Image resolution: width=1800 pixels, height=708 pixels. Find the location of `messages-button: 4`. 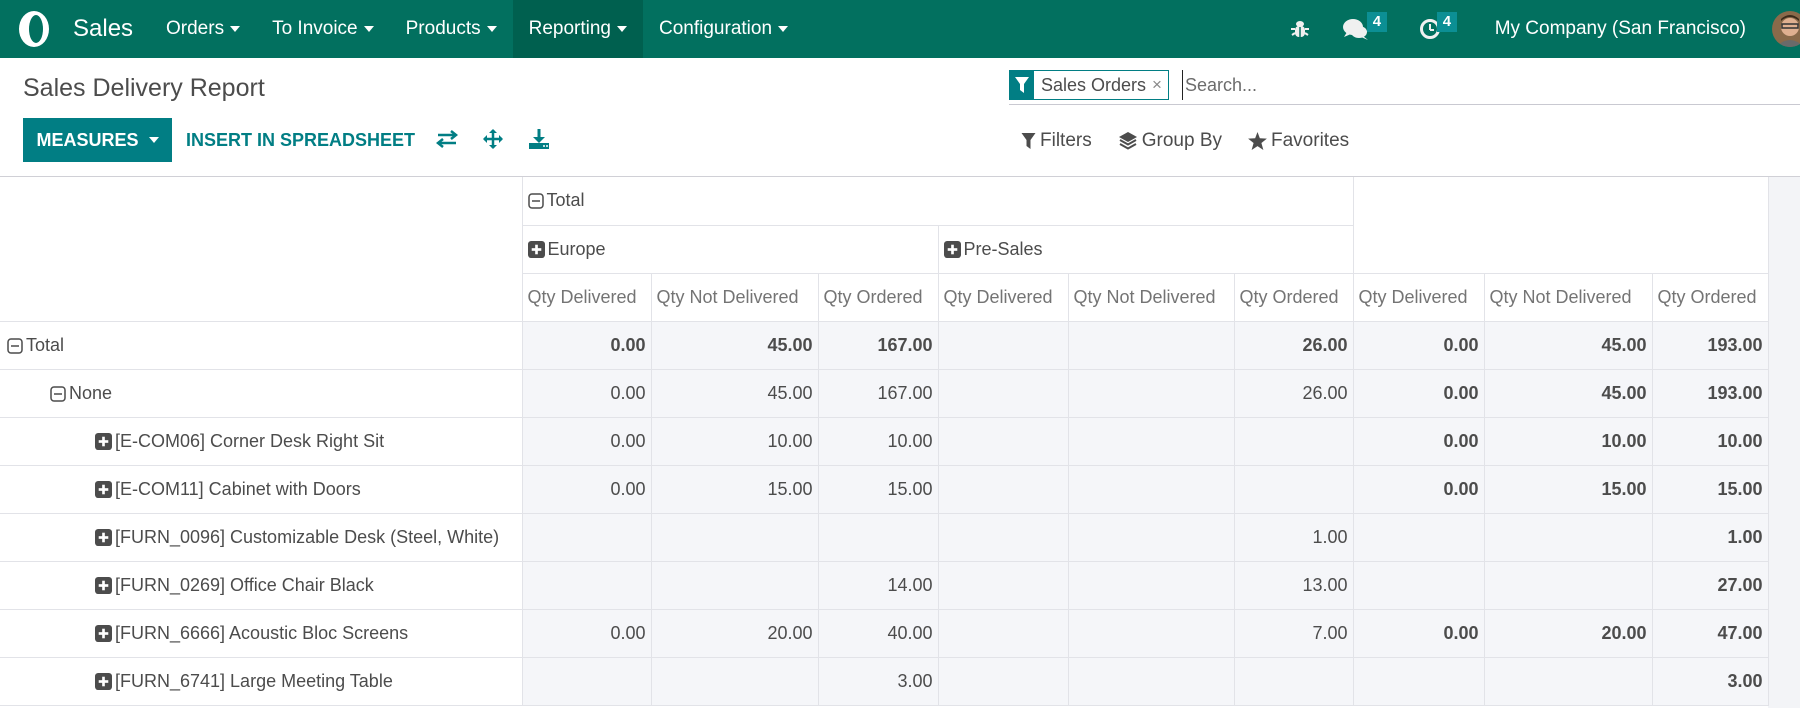

messages-button: 4 is located at coordinates (1369, 29).